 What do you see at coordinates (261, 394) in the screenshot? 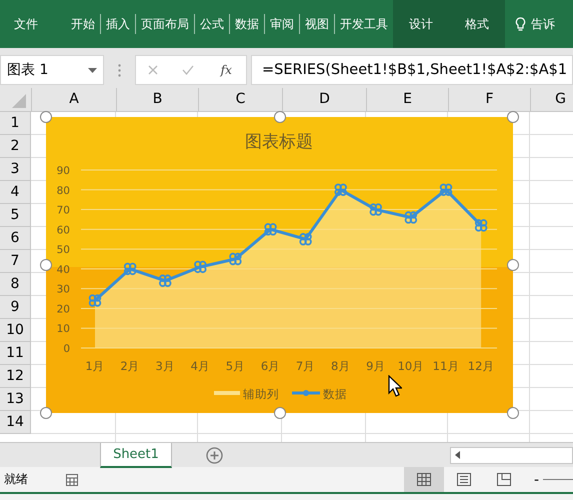
I see `legend-label: 辅助列` at bounding box center [261, 394].